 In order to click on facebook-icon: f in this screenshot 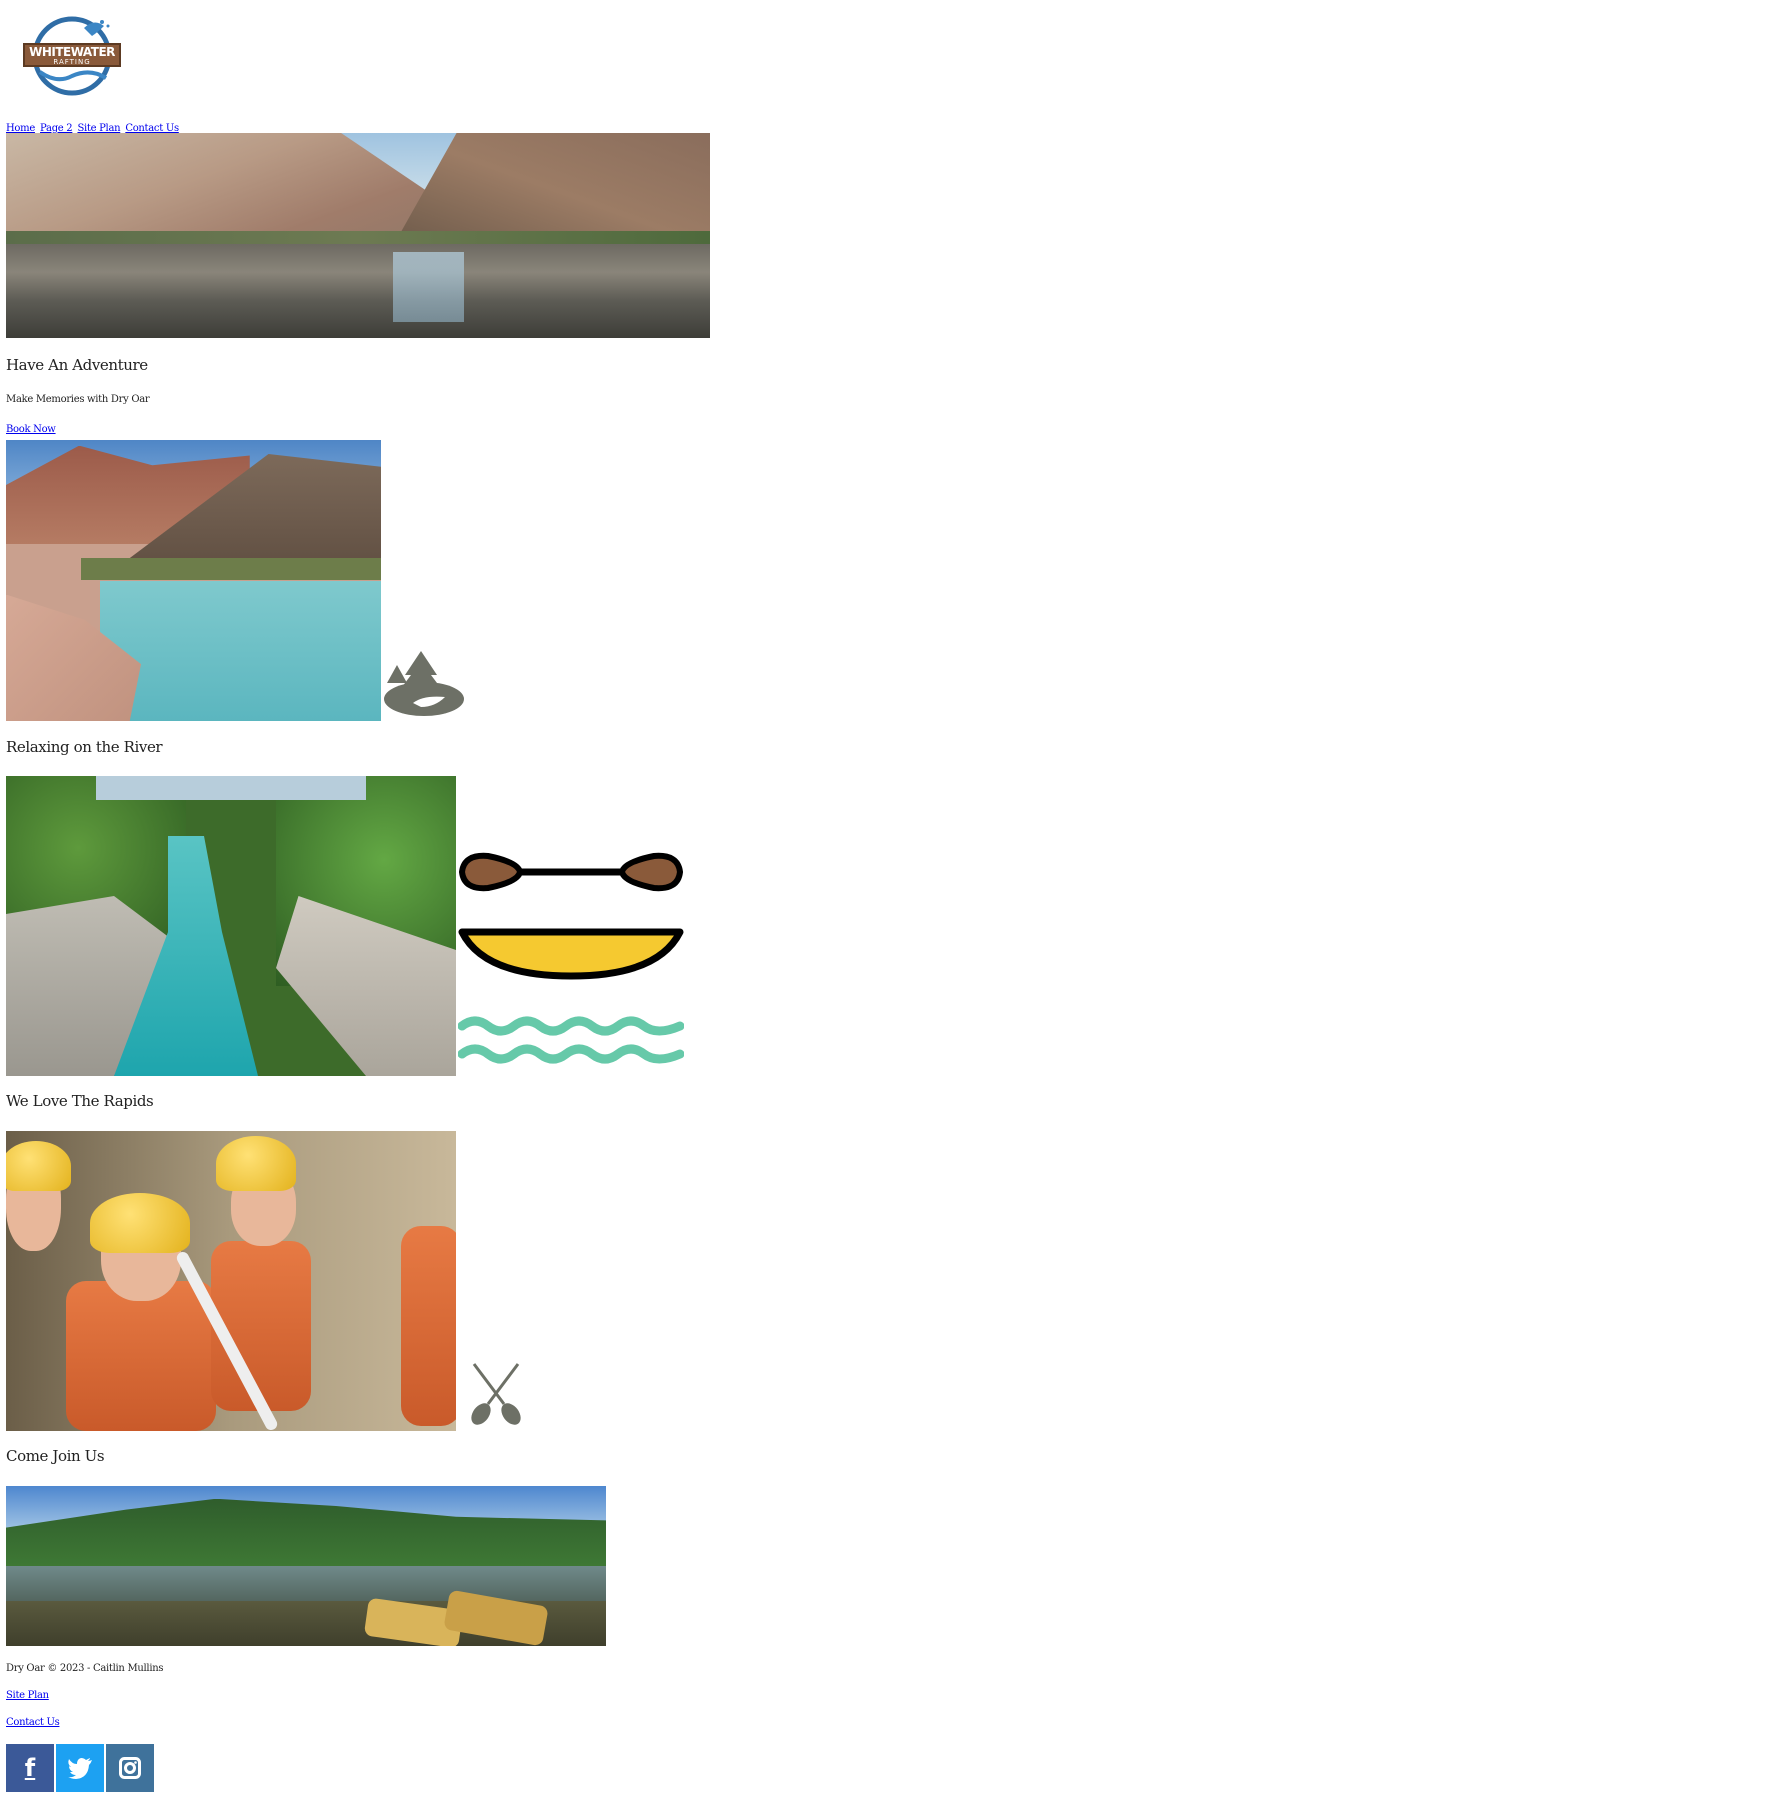, I will do `click(30, 1768)`.